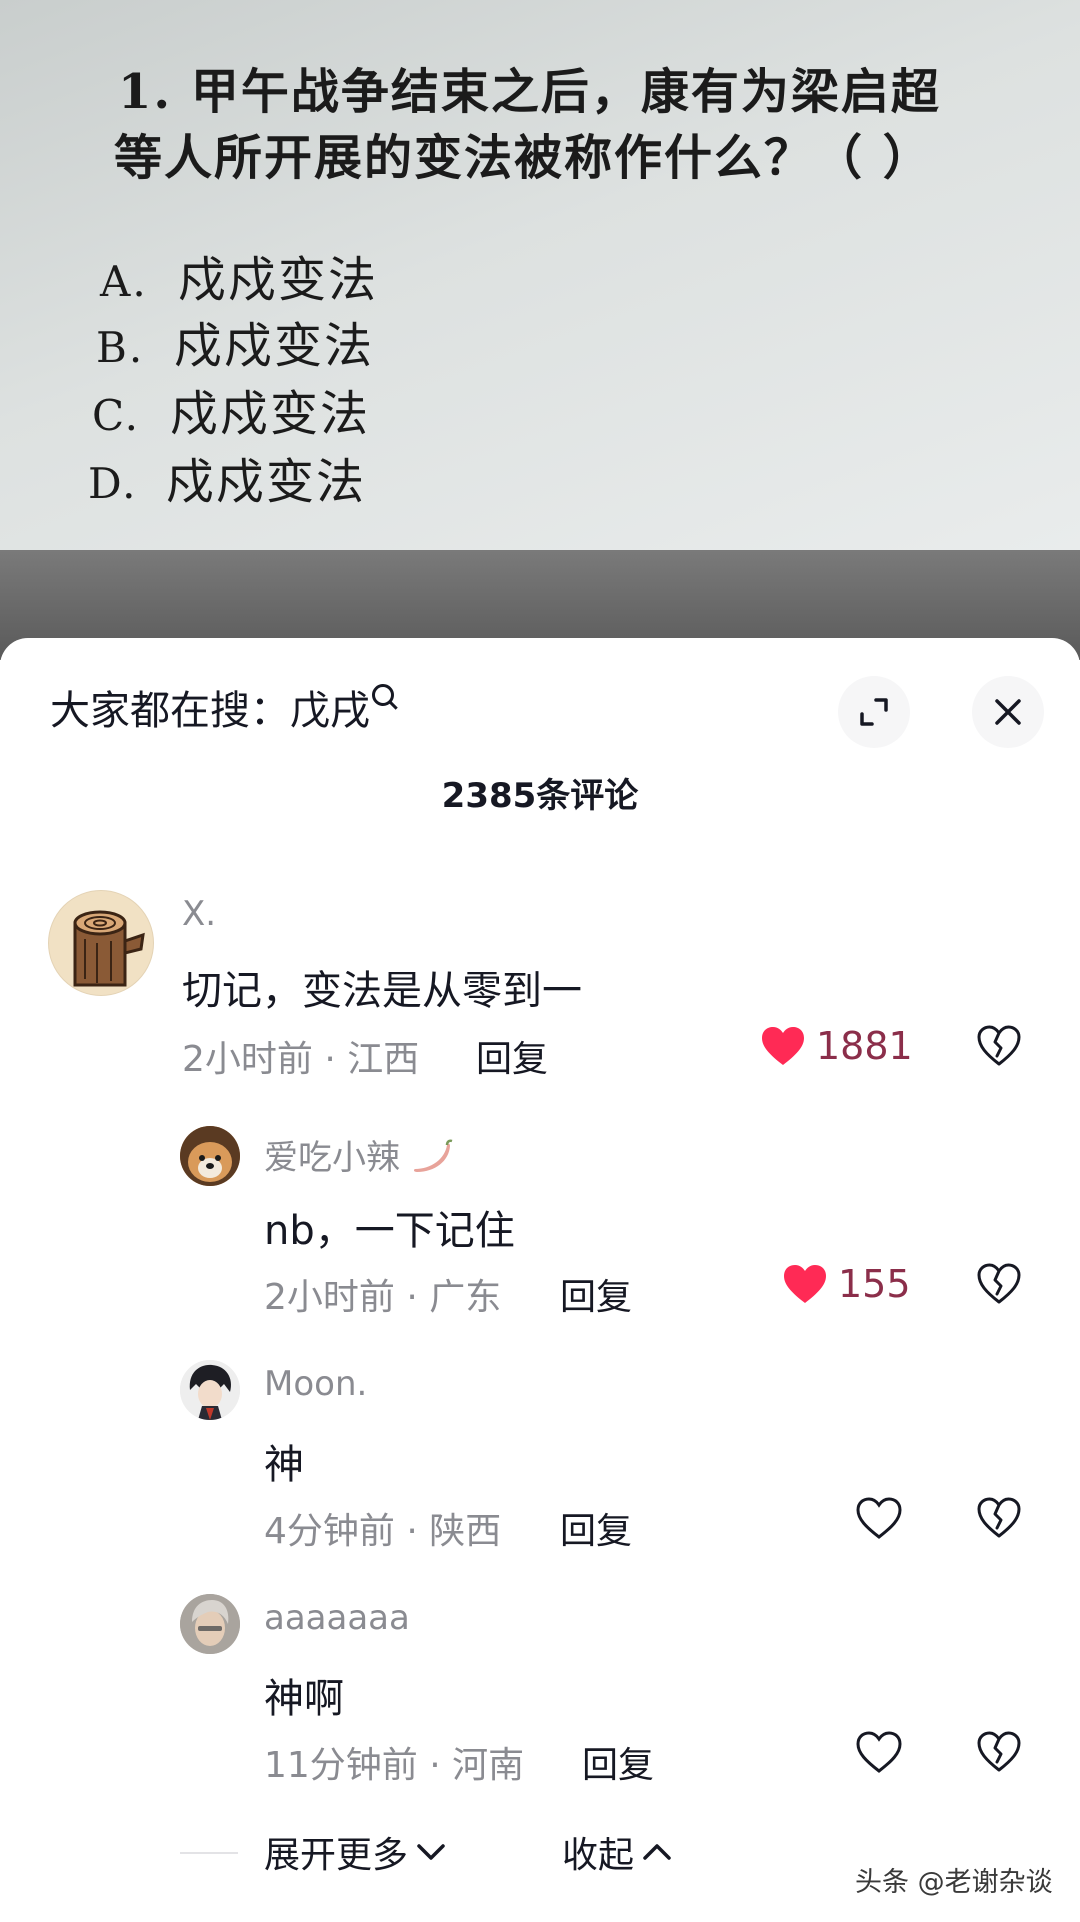  Describe the element at coordinates (315, 1384) in the screenshot. I see `comment-username: Moon.` at that location.